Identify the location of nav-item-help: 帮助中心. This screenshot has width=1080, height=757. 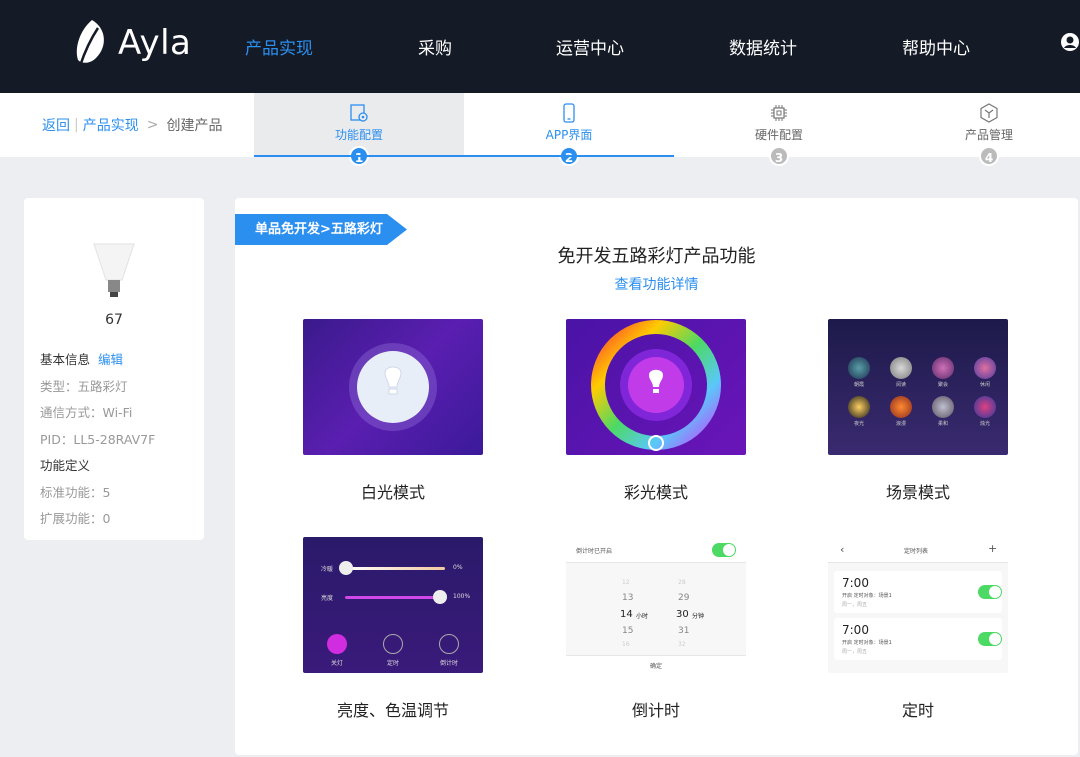
(936, 46).